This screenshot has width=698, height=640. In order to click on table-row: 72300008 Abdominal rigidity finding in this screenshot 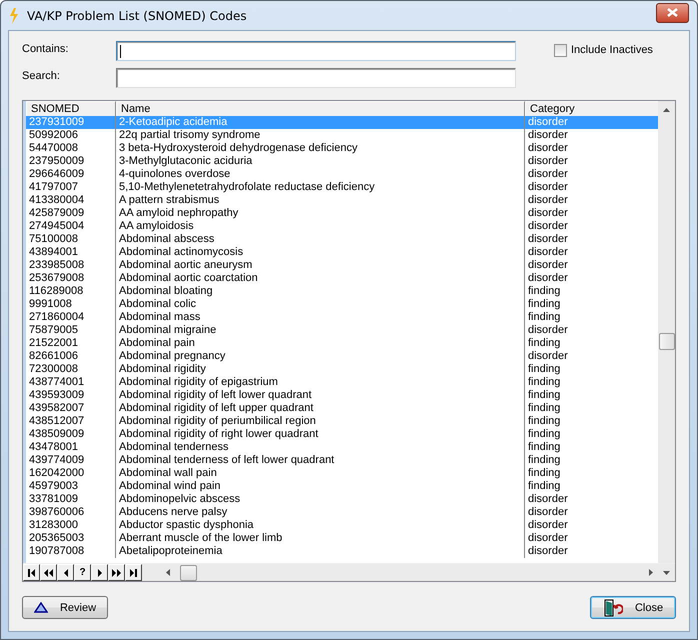, I will do `click(342, 369)`.